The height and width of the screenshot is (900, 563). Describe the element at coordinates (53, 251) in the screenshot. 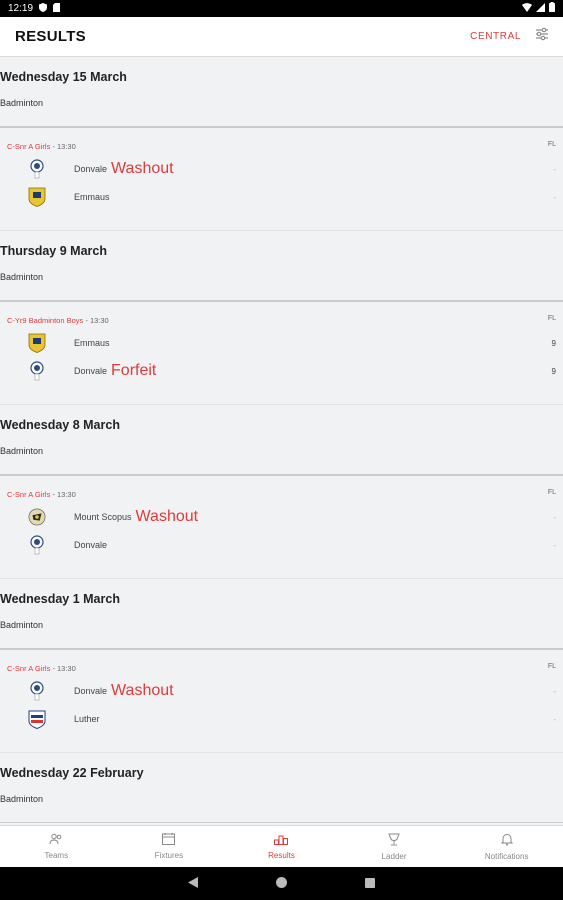

I see `date-title: Thursday 9 March` at that location.